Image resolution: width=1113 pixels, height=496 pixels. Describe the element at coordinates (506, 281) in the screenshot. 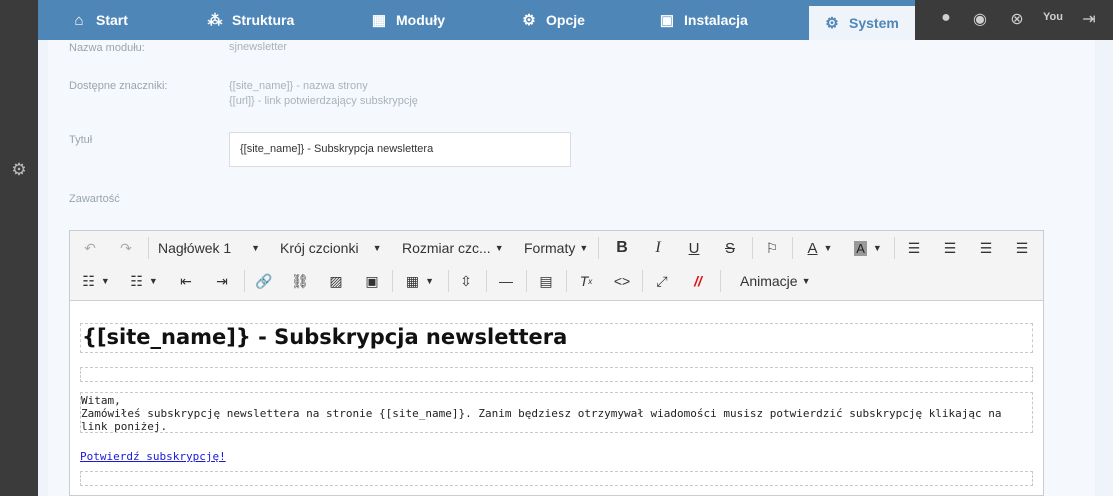

I see `horizontal-rule-icon: —` at that location.